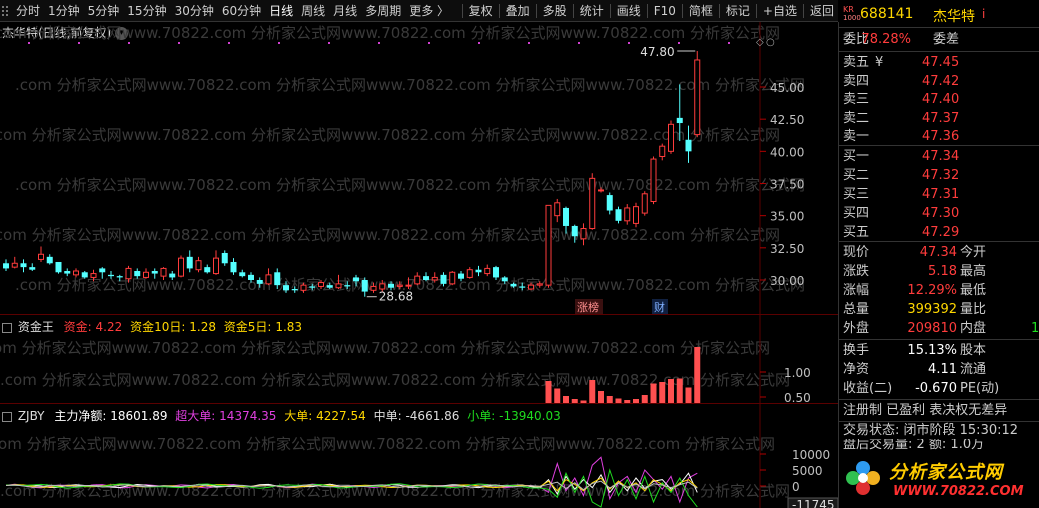  I want to click on ask-label: 卖五, so click(856, 62).